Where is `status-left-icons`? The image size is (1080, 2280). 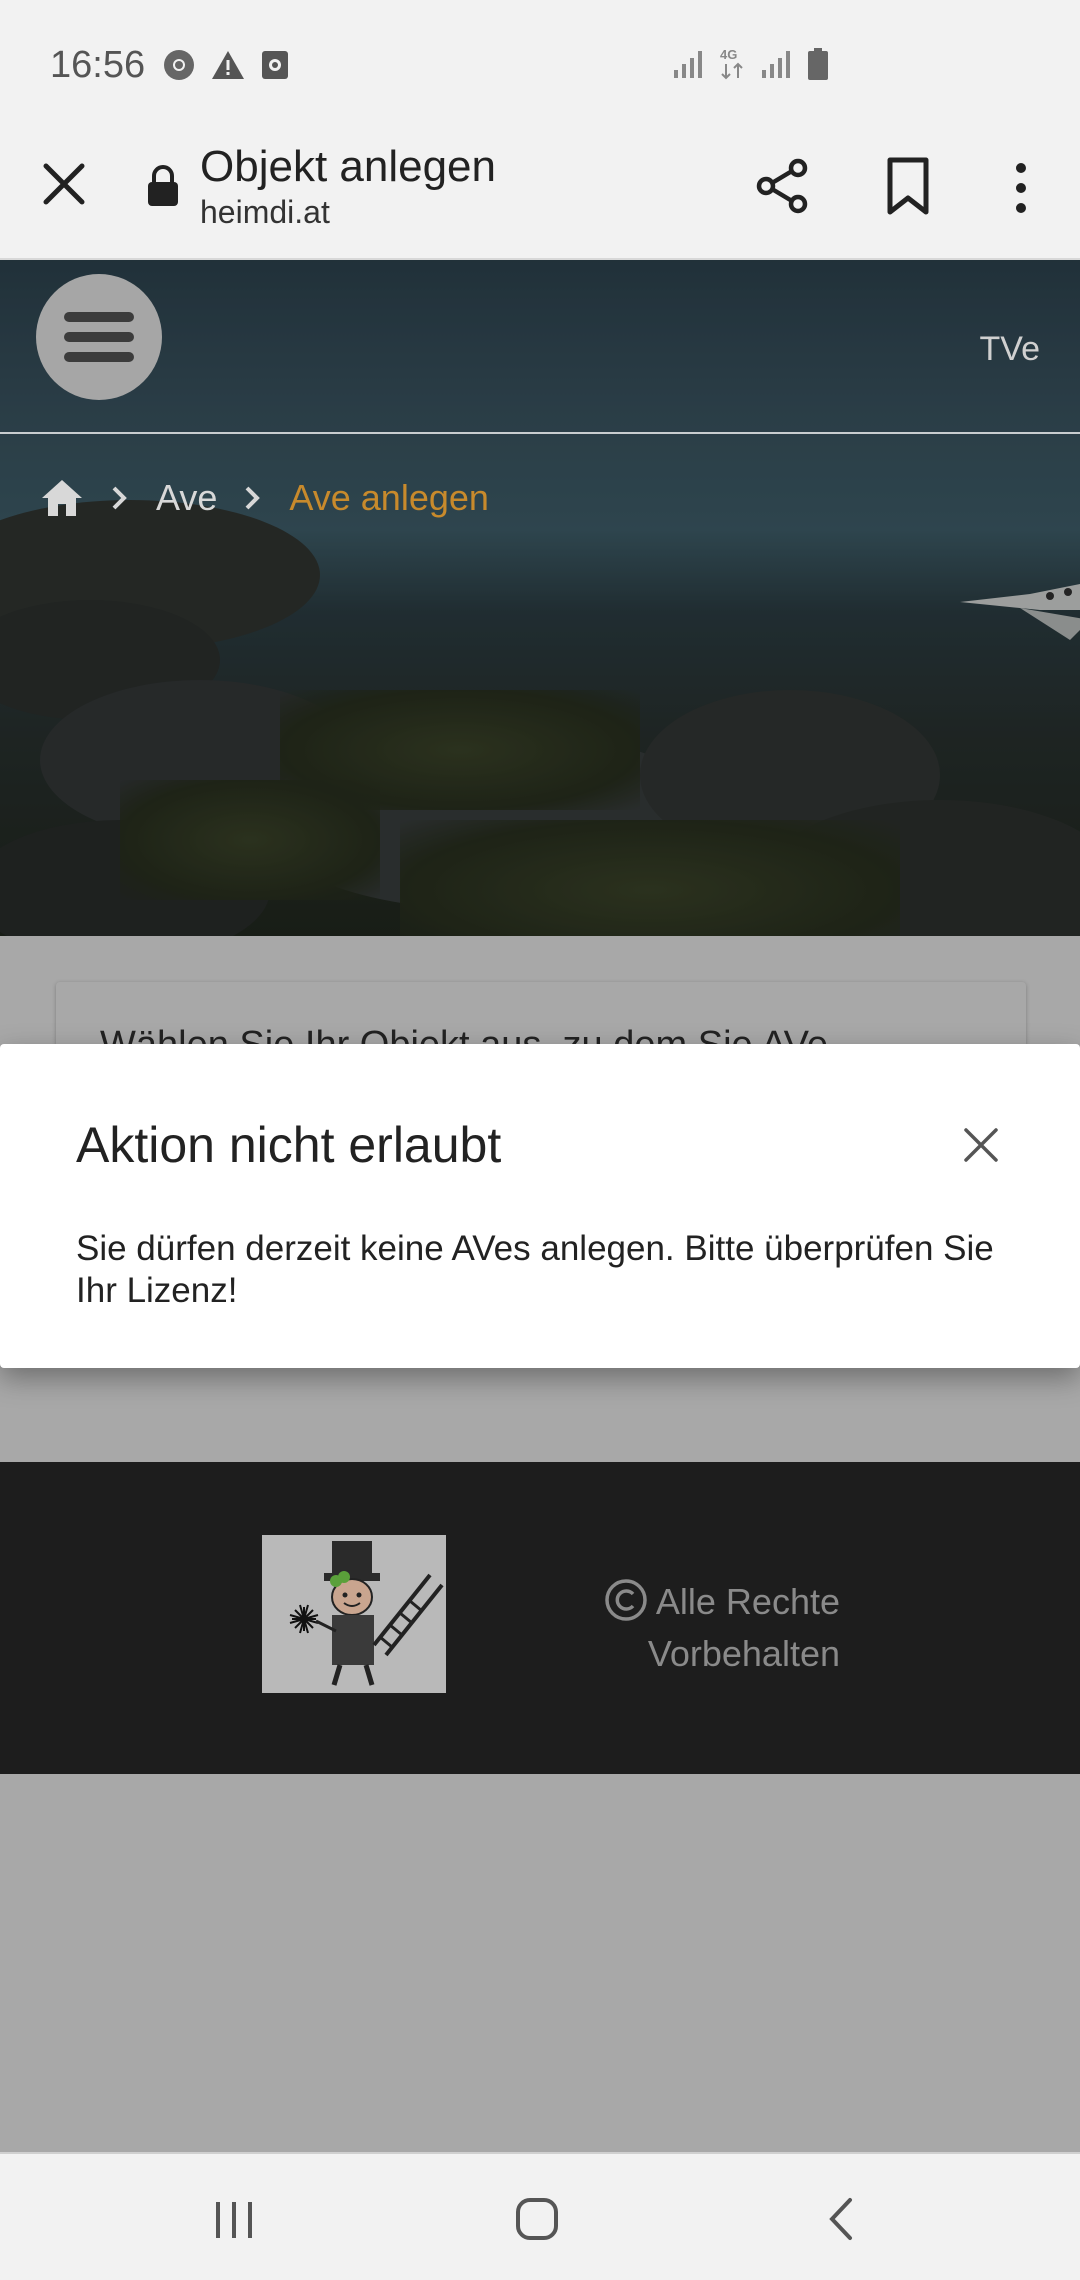 status-left-icons is located at coordinates (226, 65).